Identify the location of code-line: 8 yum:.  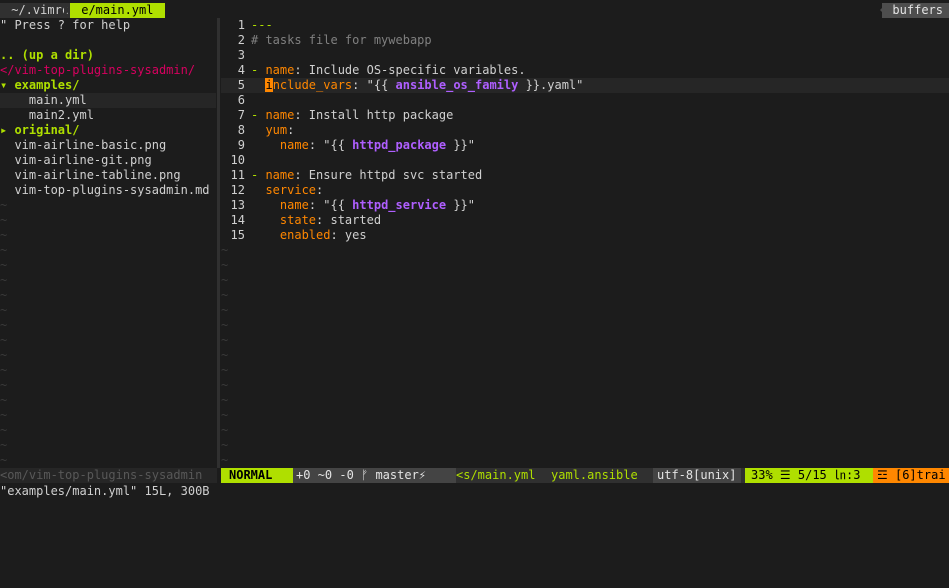
(585, 130).